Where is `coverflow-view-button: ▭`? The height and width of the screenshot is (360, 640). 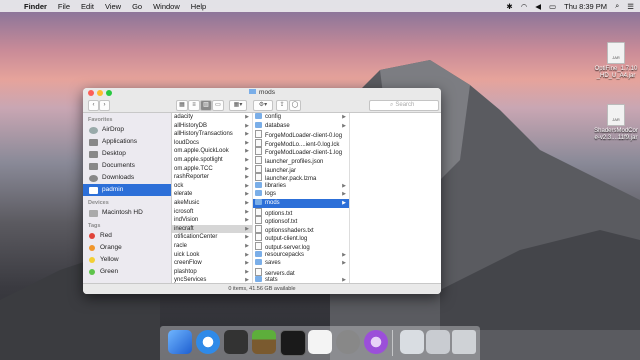
coverflow-view-button: ▭ is located at coordinates (218, 105).